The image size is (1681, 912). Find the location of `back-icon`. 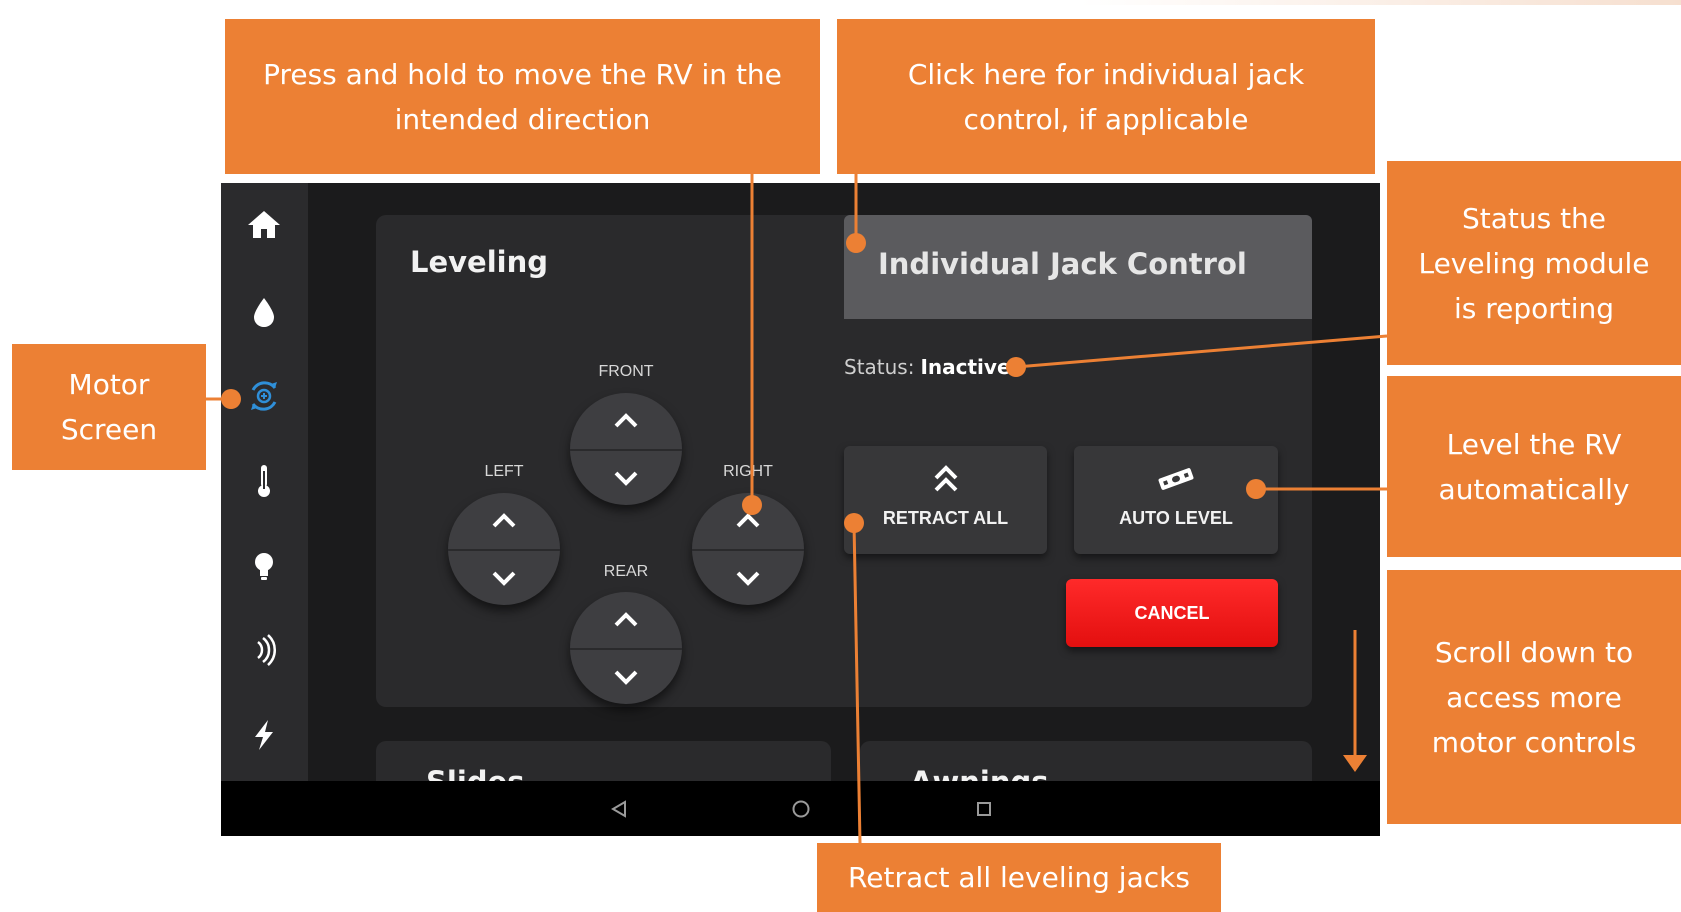

back-icon is located at coordinates (619, 809).